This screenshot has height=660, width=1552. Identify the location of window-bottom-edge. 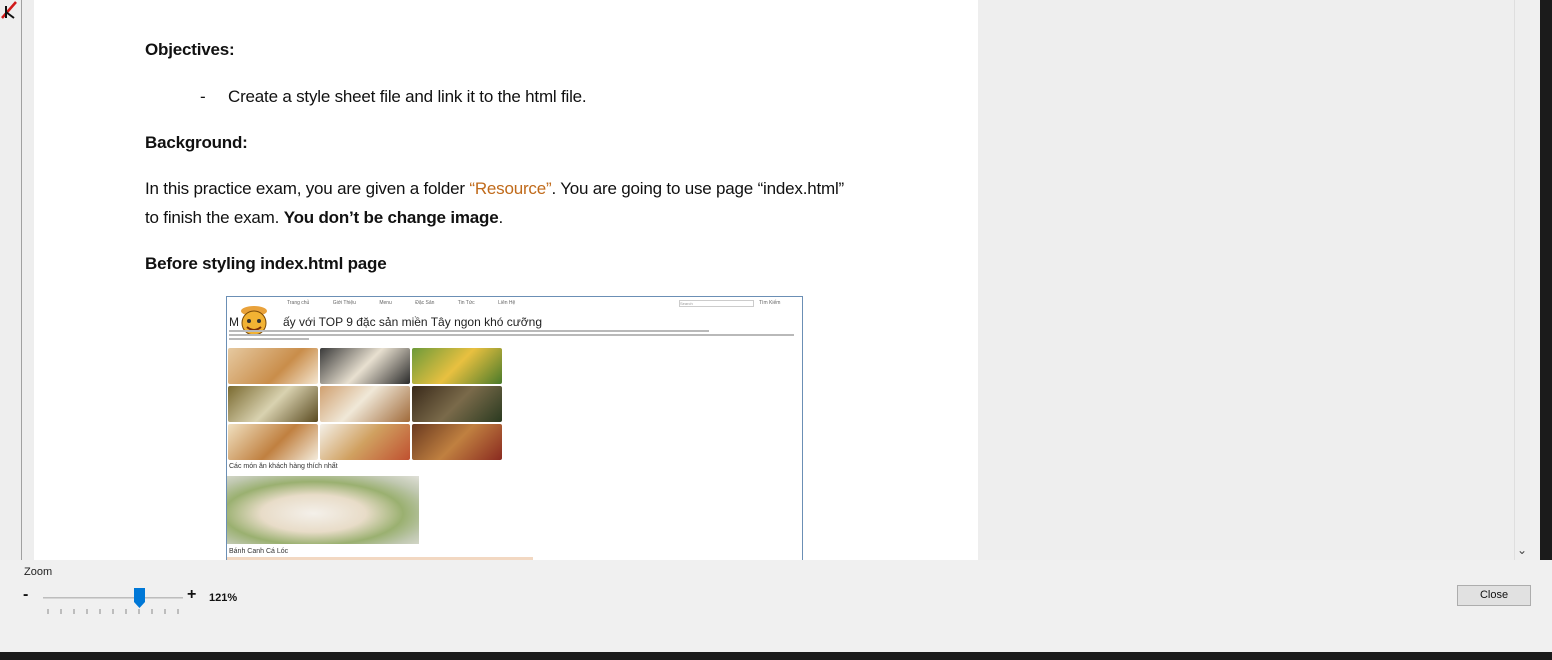
(776, 656).